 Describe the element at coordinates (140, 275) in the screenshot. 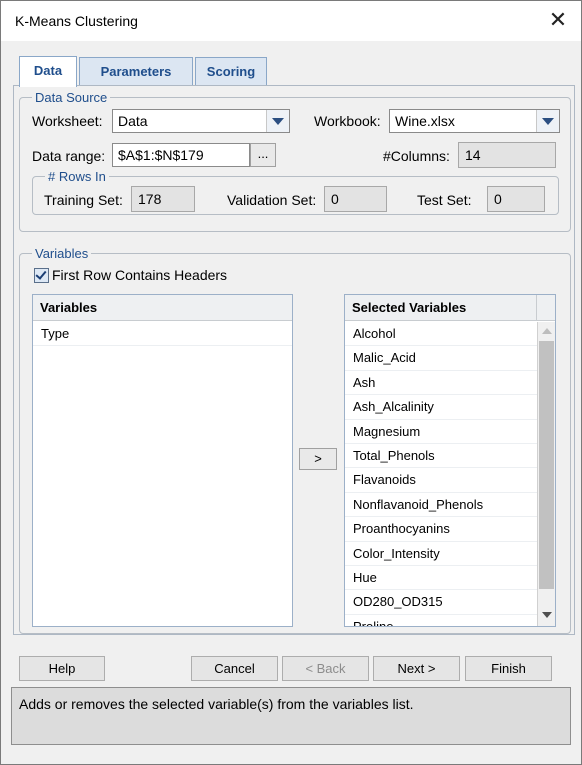

I see `first-row-headers-label: First Row Contains Headers` at that location.